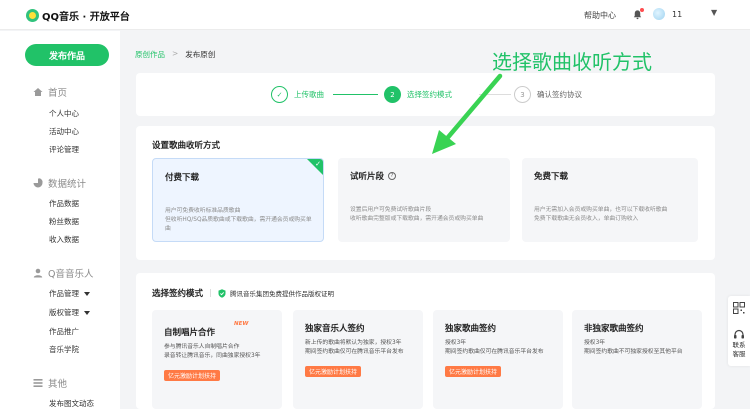 This screenshot has width=750, height=409. Describe the element at coordinates (222, 293) in the screenshot. I see `shield-icon` at that location.